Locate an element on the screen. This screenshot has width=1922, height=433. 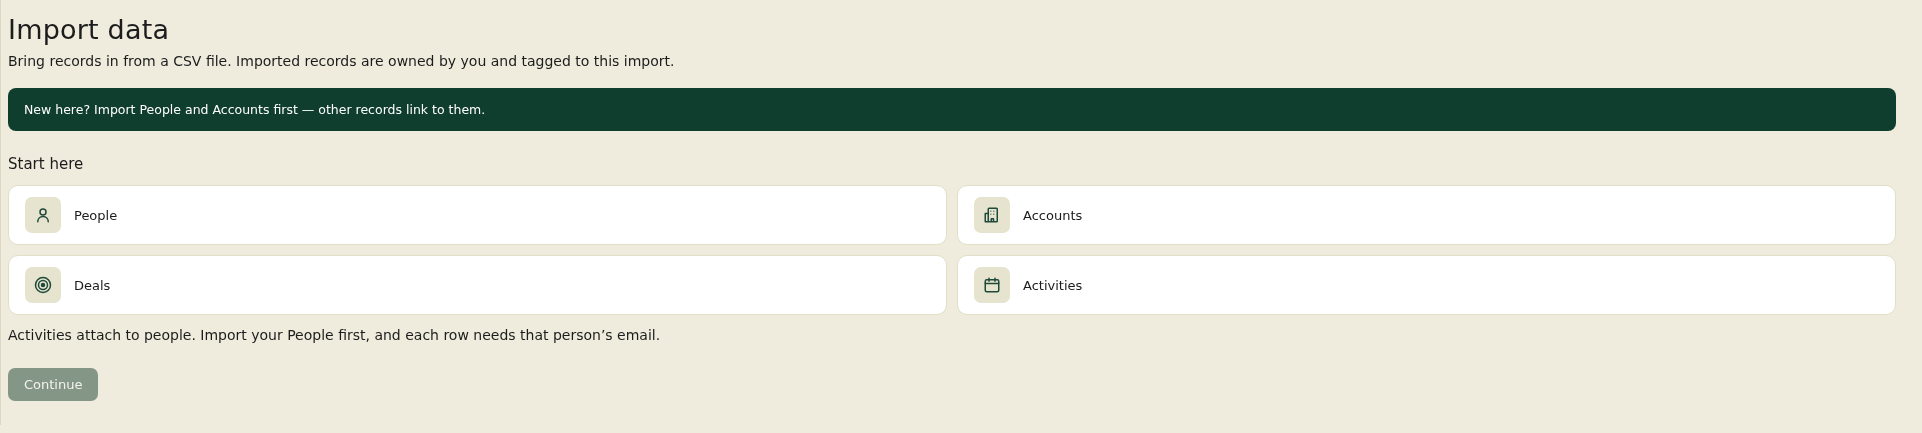
building-icon is located at coordinates (992, 215).